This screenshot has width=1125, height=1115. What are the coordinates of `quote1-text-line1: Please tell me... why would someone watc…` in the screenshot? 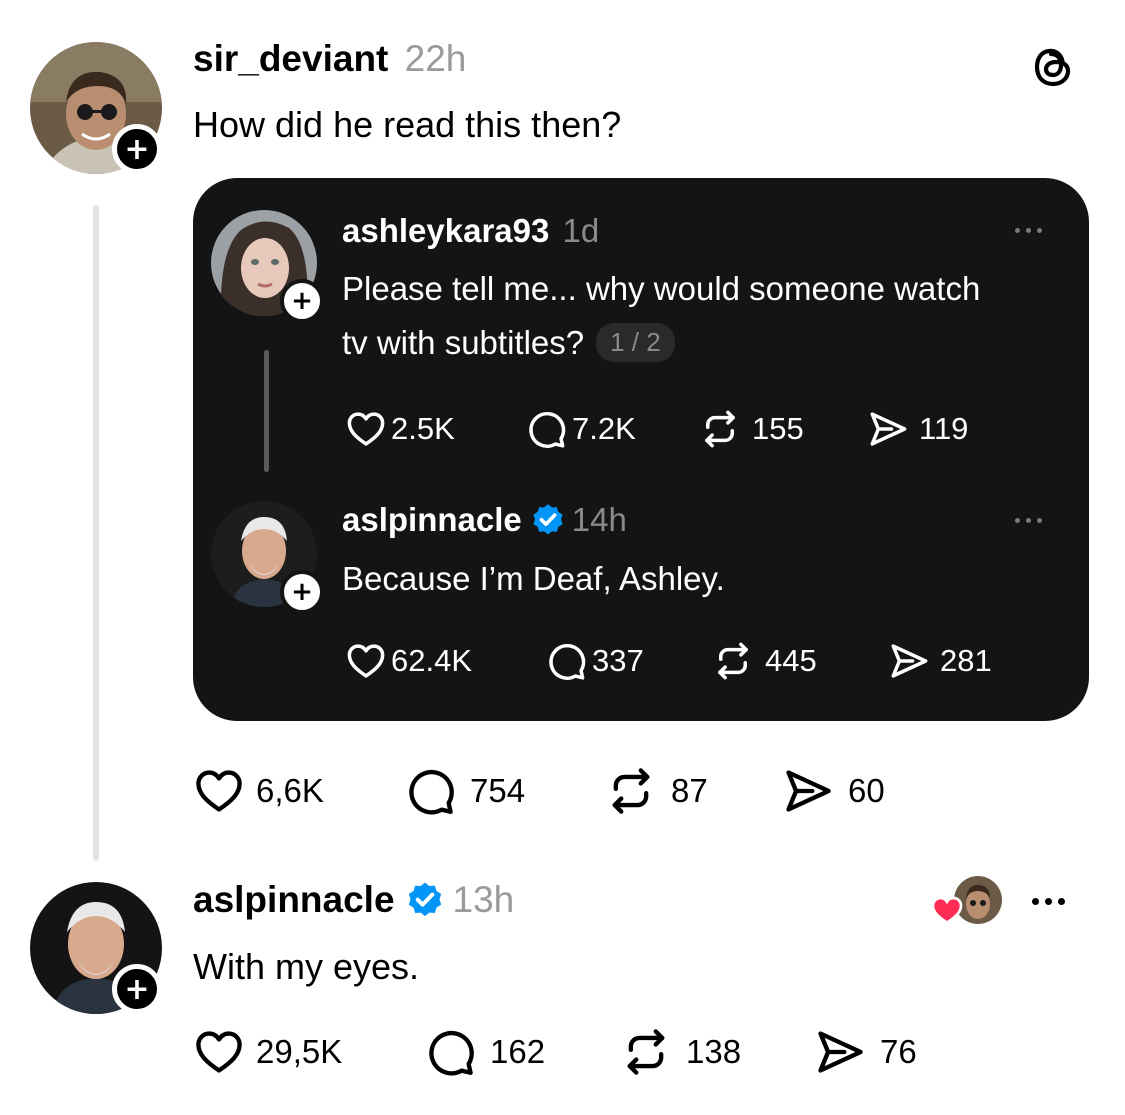 It's located at (661, 288).